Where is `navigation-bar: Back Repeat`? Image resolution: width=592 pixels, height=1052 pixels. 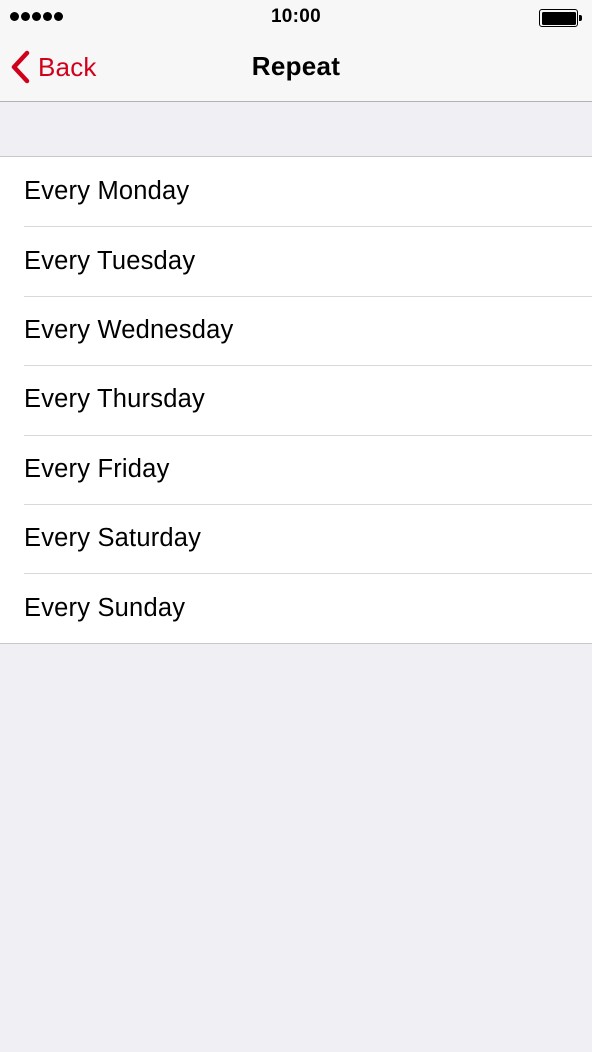
navigation-bar: Back Repeat is located at coordinates (296, 68).